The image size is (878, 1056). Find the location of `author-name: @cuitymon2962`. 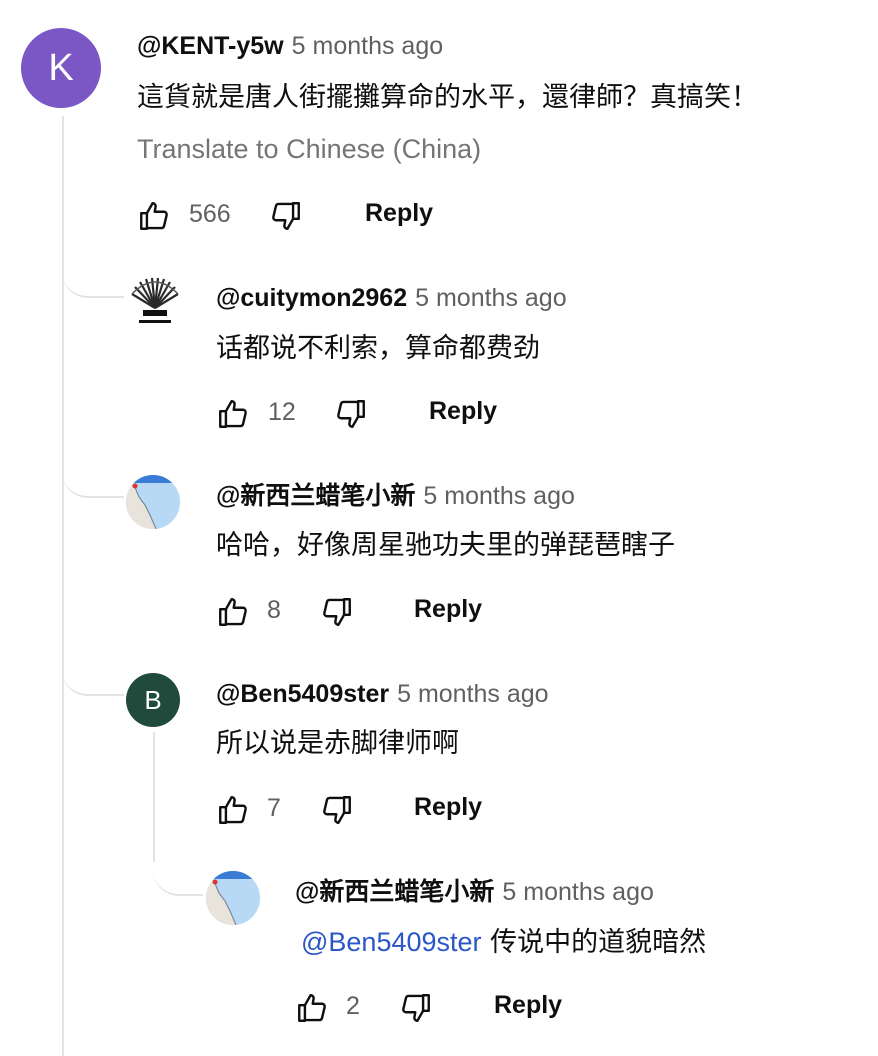

author-name: @cuitymon2962 is located at coordinates (311, 298).